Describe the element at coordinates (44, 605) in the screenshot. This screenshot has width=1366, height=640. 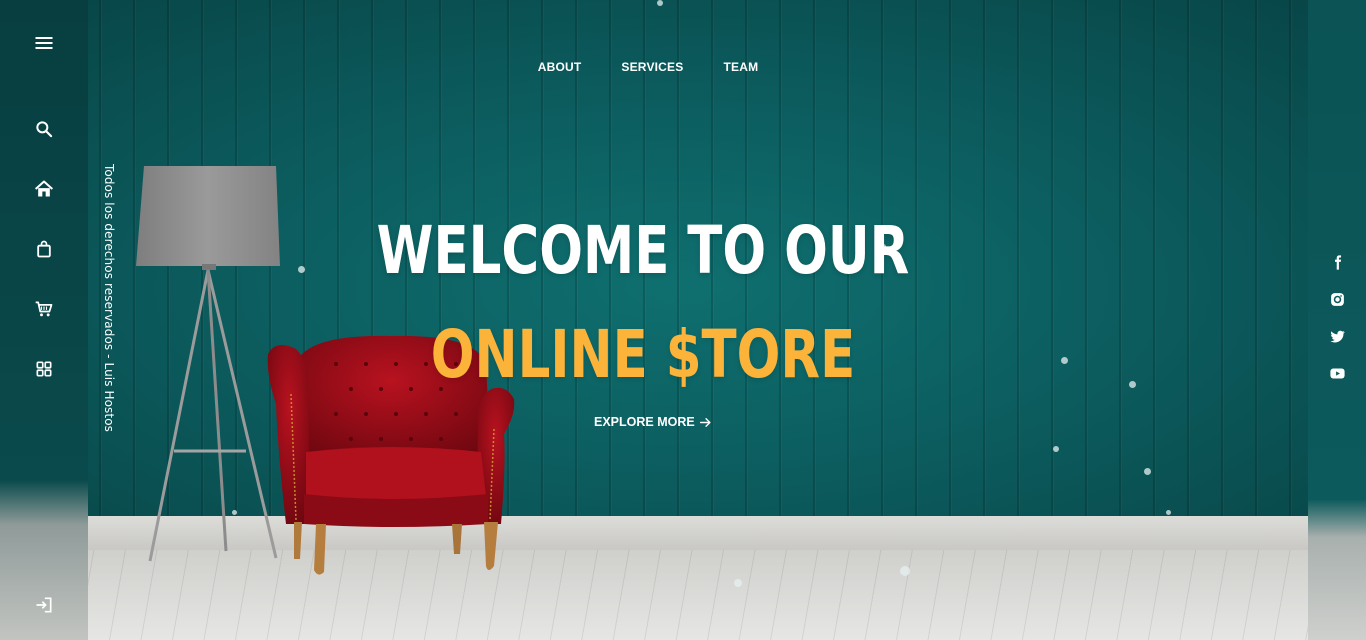
I see `login-icon` at that location.